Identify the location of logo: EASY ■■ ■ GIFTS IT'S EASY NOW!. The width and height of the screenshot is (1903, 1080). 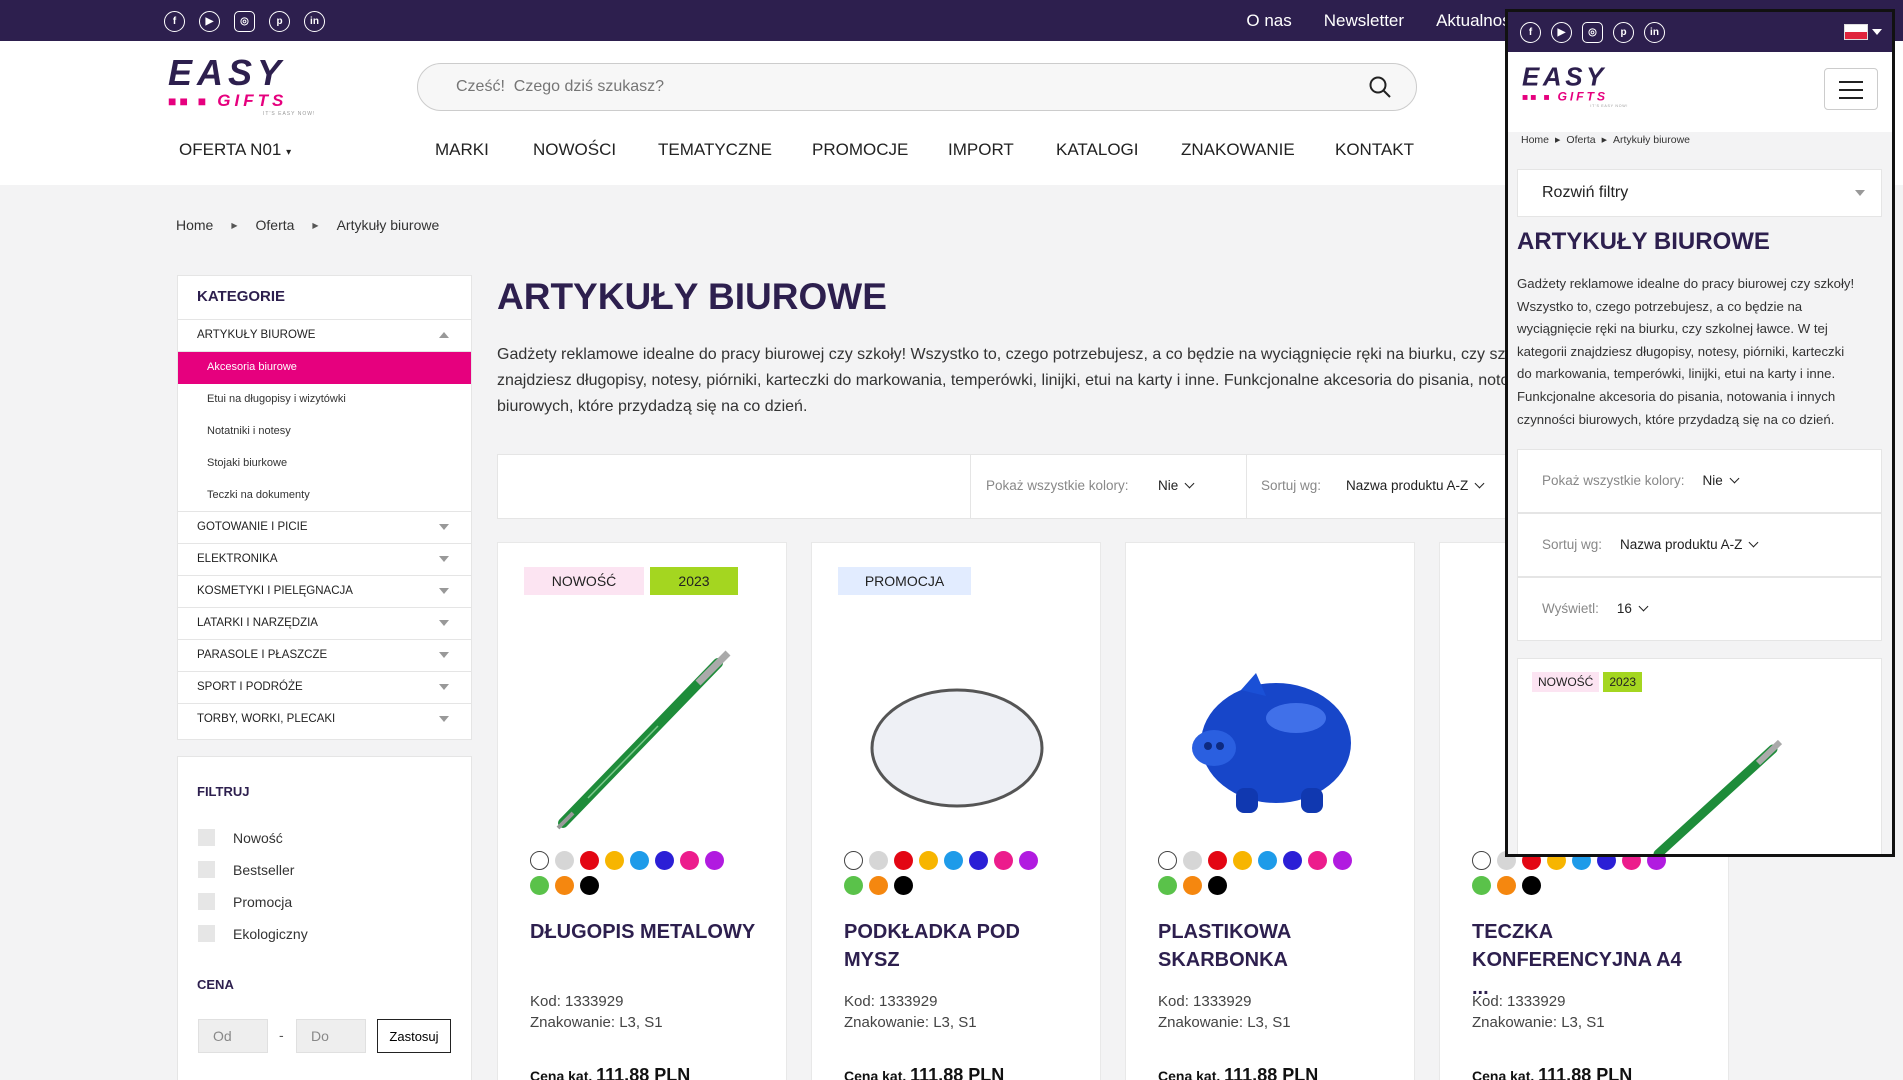
(241, 86).